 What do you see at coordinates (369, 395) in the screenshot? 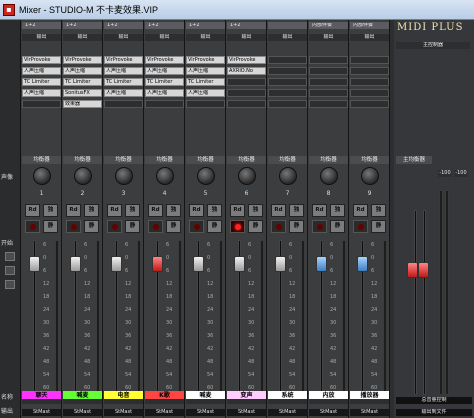
I see `channel-name: 播放器` at bounding box center [369, 395].